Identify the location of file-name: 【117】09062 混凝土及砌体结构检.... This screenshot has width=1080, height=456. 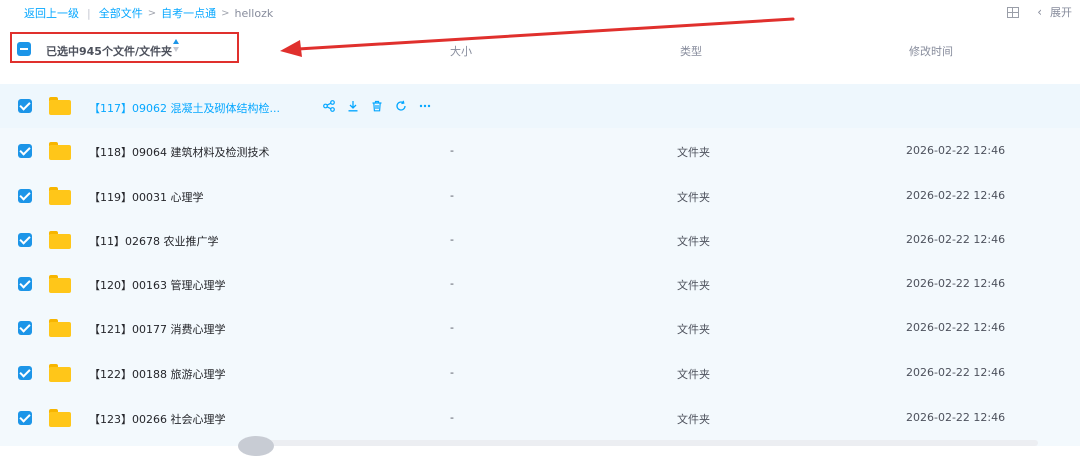
(184, 108).